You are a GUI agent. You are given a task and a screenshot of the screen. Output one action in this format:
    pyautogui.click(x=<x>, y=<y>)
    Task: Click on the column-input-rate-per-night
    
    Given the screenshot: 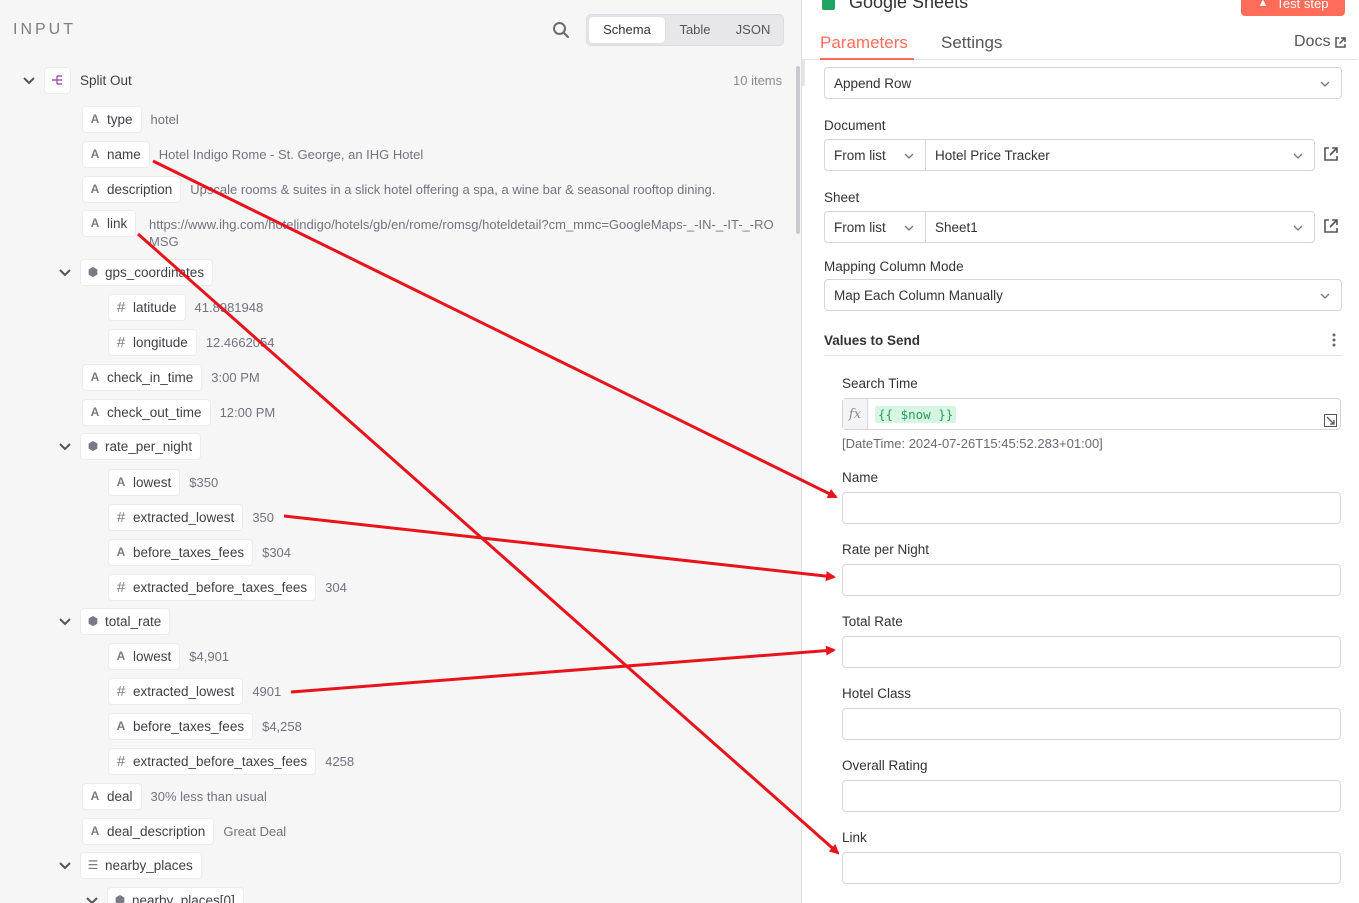 What is the action you would take?
    pyautogui.click(x=1091, y=580)
    